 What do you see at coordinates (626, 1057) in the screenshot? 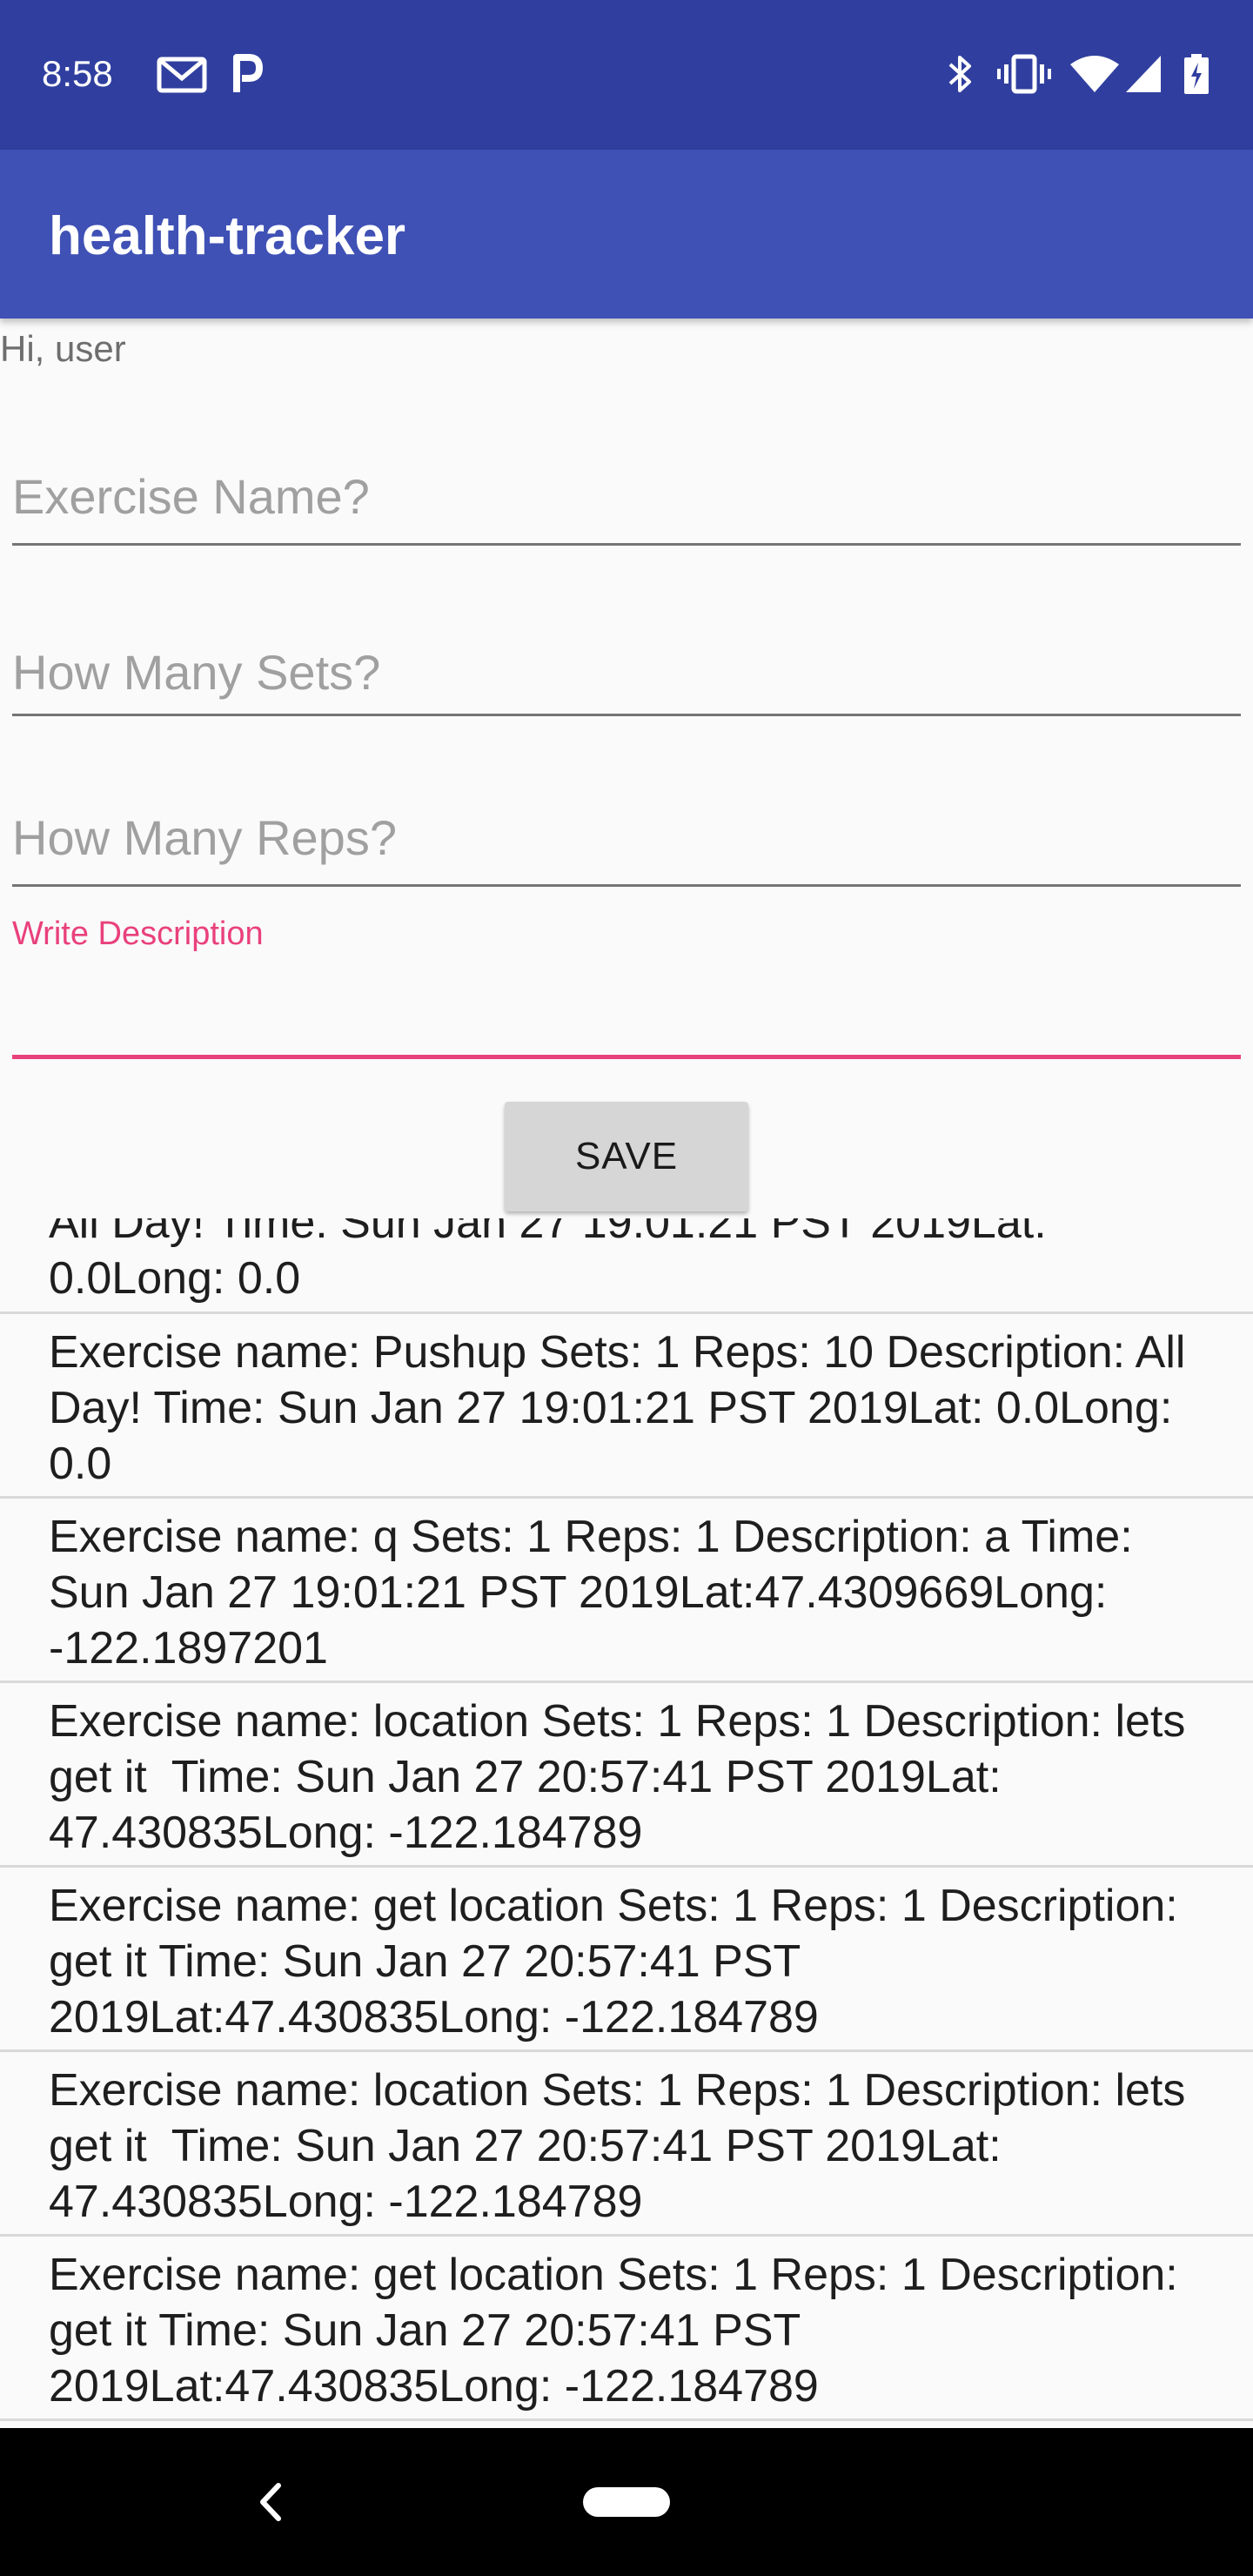
I see `description-underline` at bounding box center [626, 1057].